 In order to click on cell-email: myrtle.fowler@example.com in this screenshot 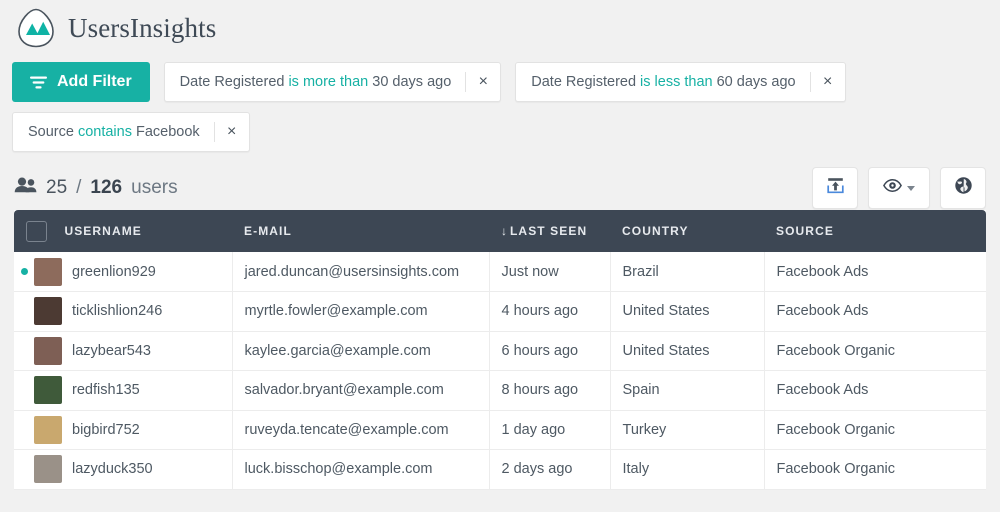, I will do `click(361, 311)`.